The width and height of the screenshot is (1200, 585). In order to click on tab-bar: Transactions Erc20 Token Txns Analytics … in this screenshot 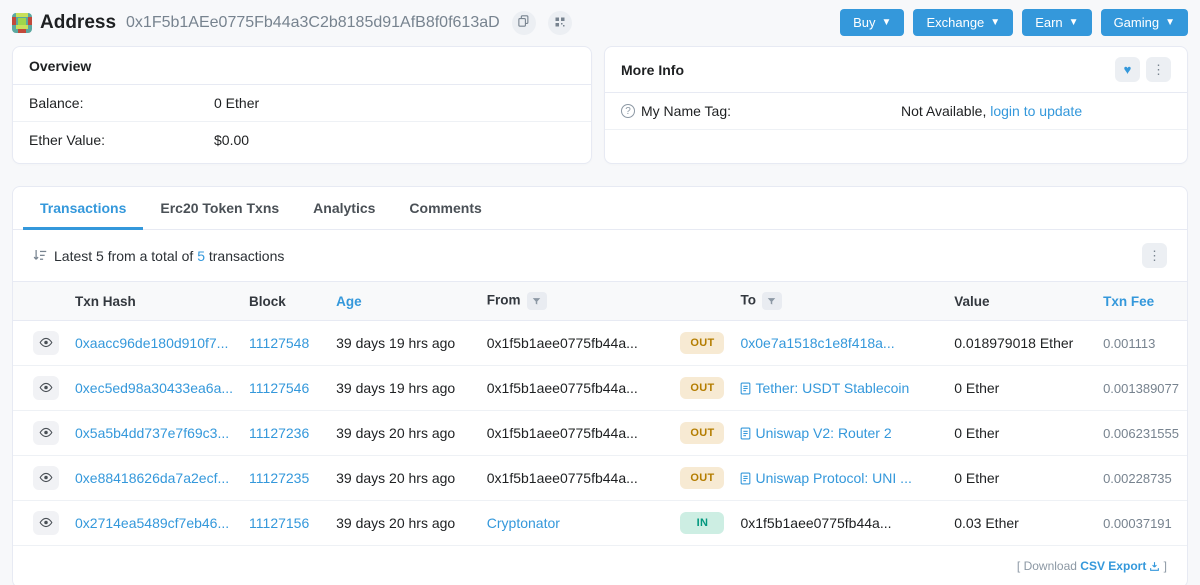, I will do `click(600, 208)`.